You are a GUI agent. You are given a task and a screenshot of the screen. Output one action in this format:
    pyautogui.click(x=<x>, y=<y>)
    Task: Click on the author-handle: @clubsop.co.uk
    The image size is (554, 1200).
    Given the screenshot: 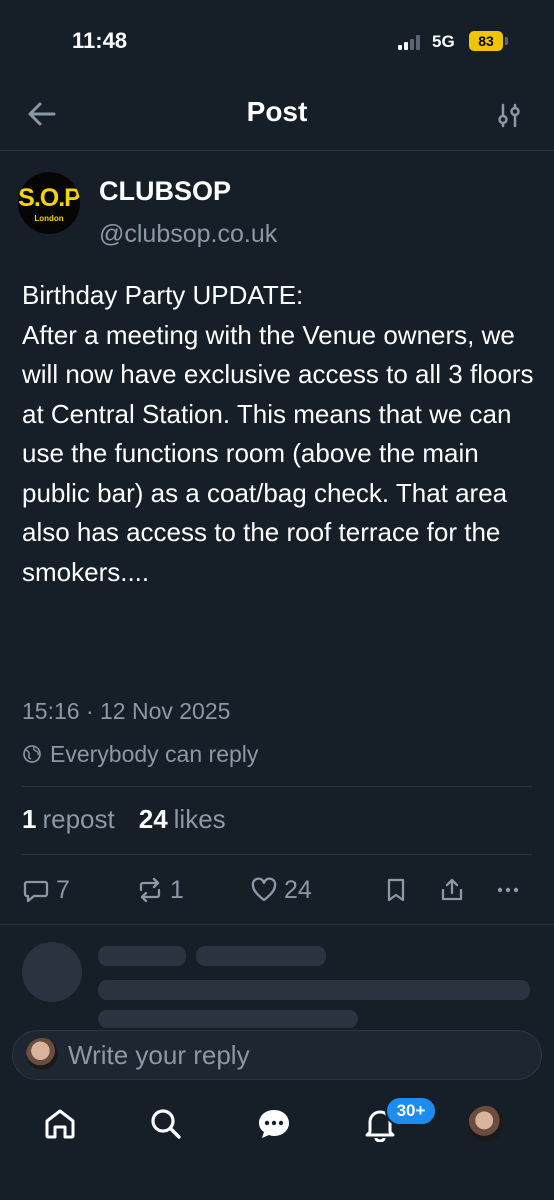 What is the action you would take?
    pyautogui.click(x=188, y=234)
    